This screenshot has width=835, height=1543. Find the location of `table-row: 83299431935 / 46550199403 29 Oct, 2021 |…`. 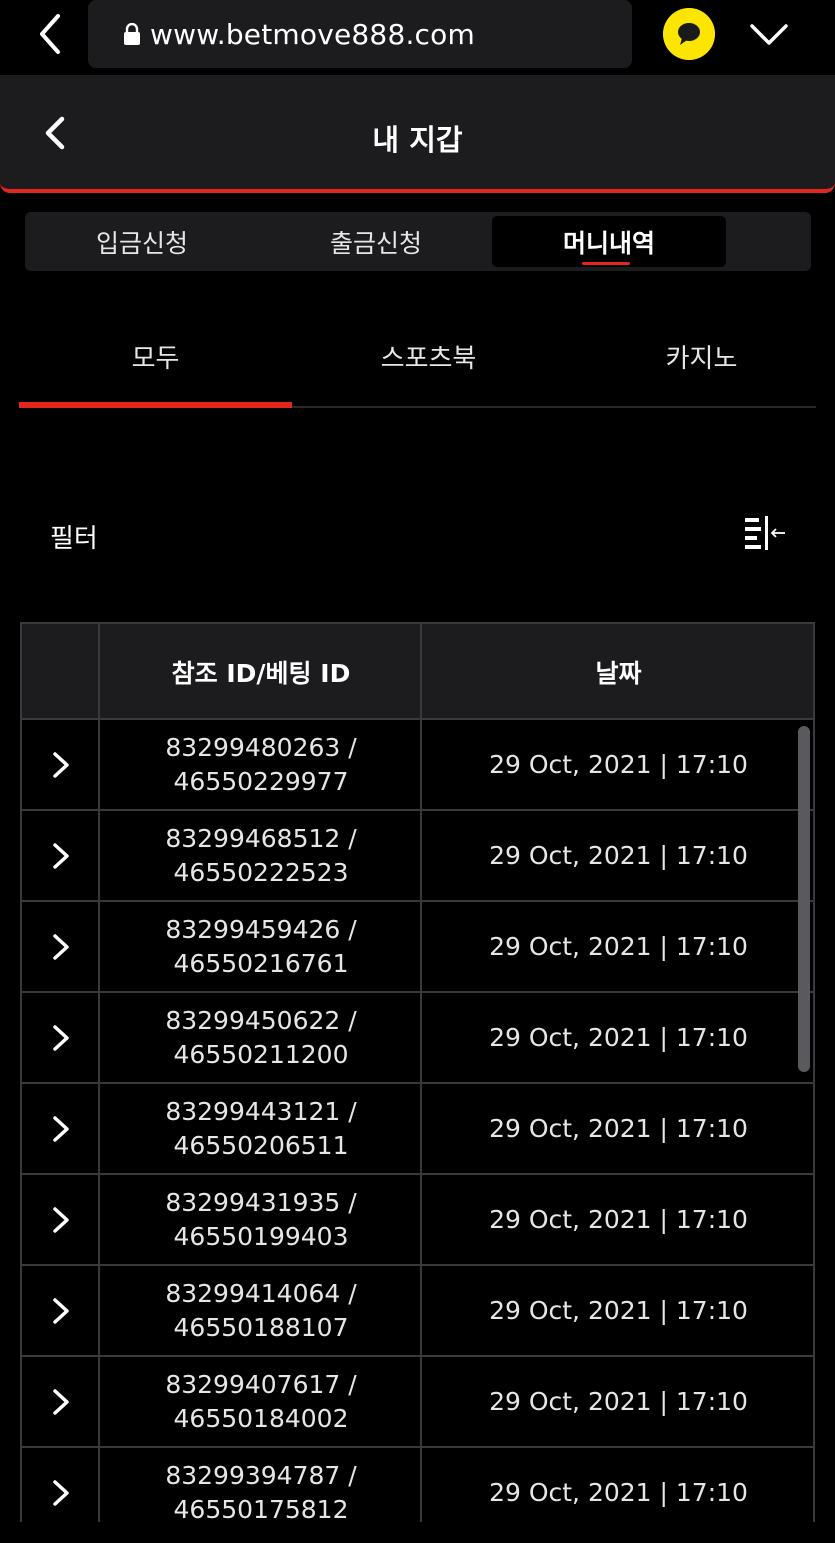

table-row: 83299431935 / 46550199403 29 Oct, 2021 |… is located at coordinates (417, 1220).